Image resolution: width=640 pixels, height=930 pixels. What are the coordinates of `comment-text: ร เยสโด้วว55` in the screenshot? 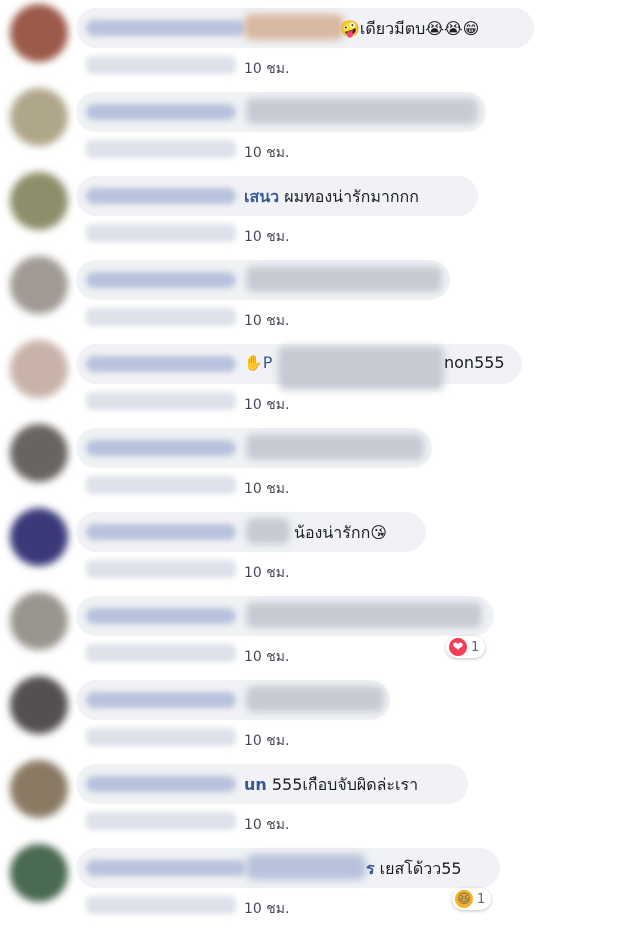 It's located at (414, 869).